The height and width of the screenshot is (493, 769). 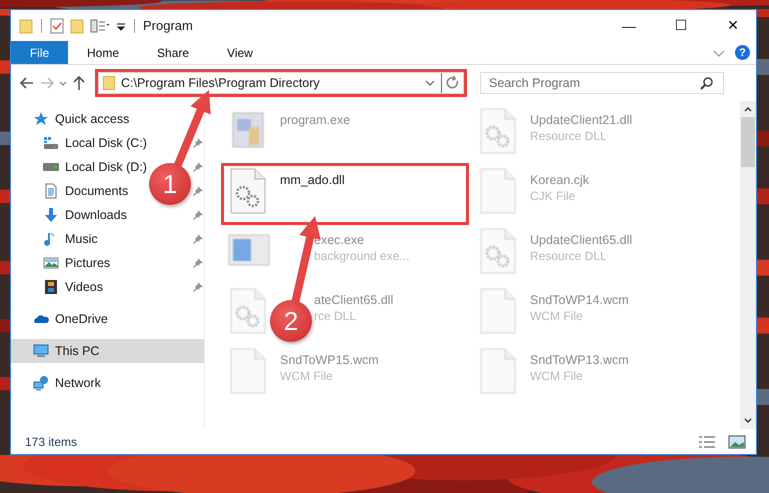 I want to click on drive-icon, so click(x=51, y=143).